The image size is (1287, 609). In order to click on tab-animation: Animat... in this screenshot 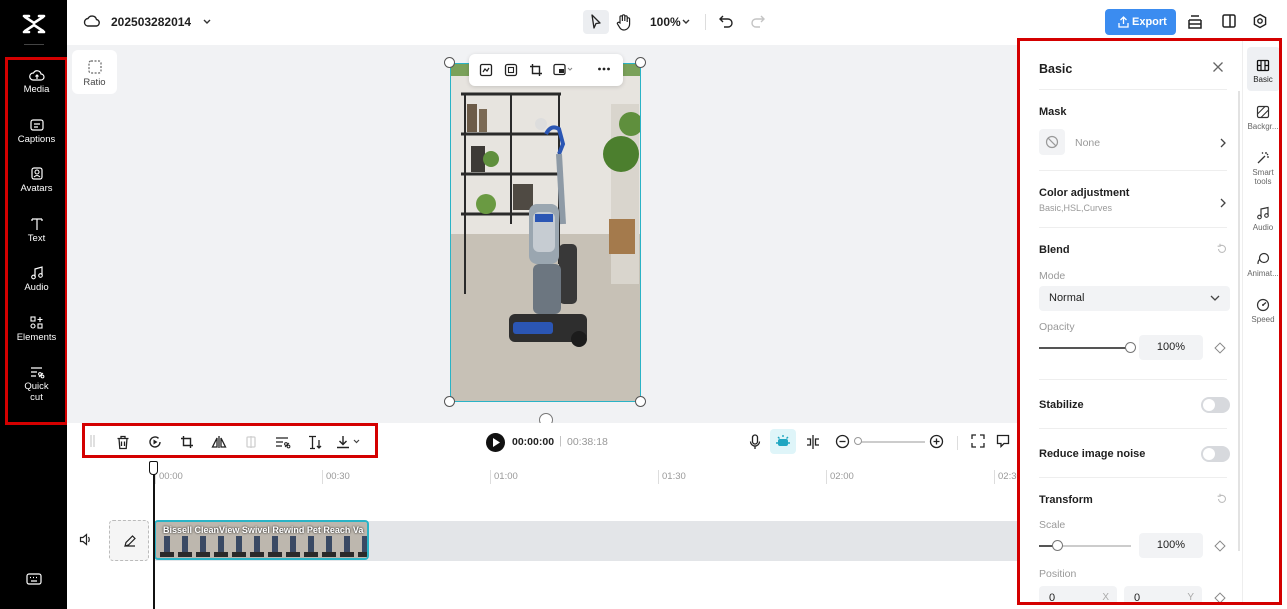, I will do `click(1261, 265)`.